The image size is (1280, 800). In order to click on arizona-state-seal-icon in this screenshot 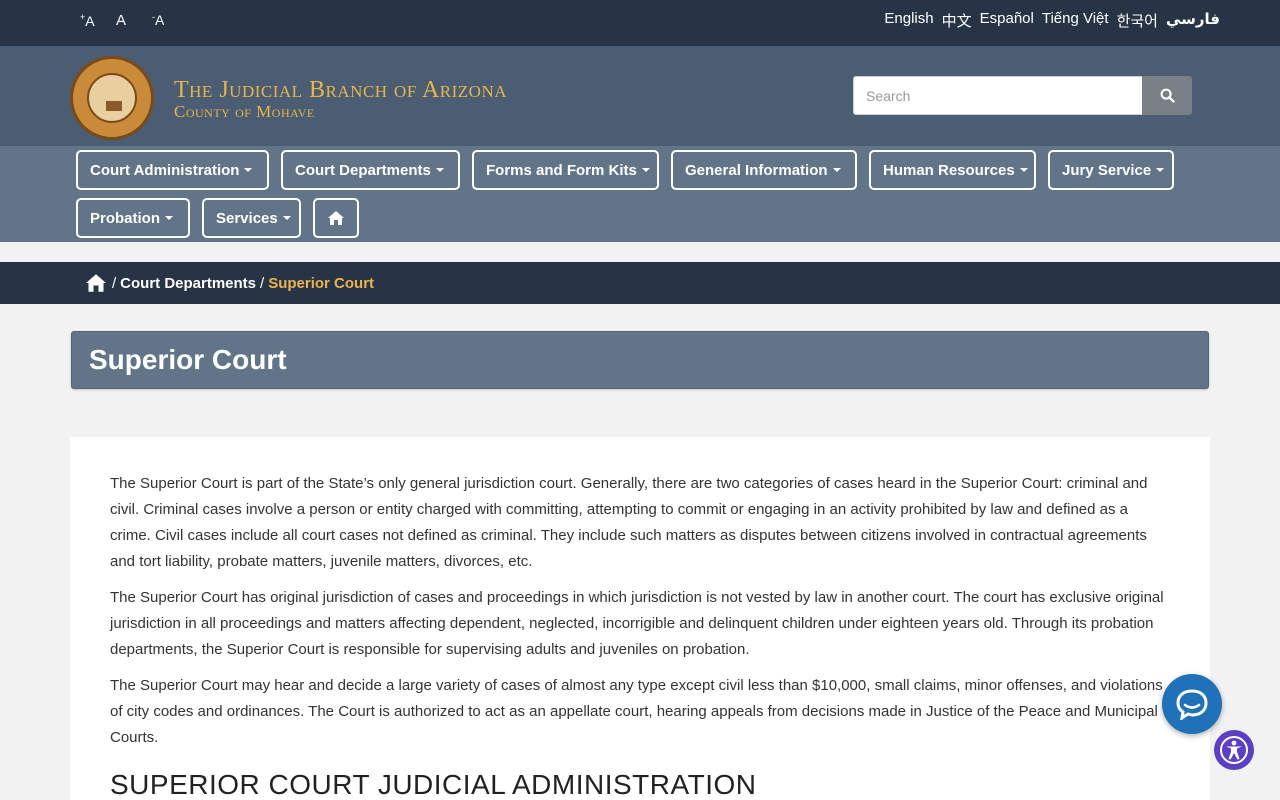, I will do `click(112, 98)`.